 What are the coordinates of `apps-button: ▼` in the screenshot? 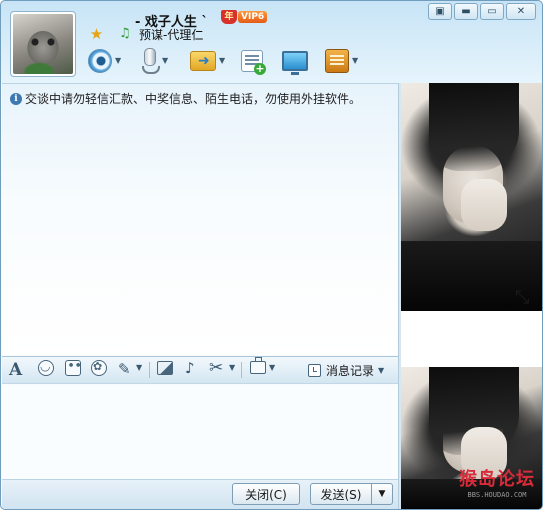 It's located at (342, 61).